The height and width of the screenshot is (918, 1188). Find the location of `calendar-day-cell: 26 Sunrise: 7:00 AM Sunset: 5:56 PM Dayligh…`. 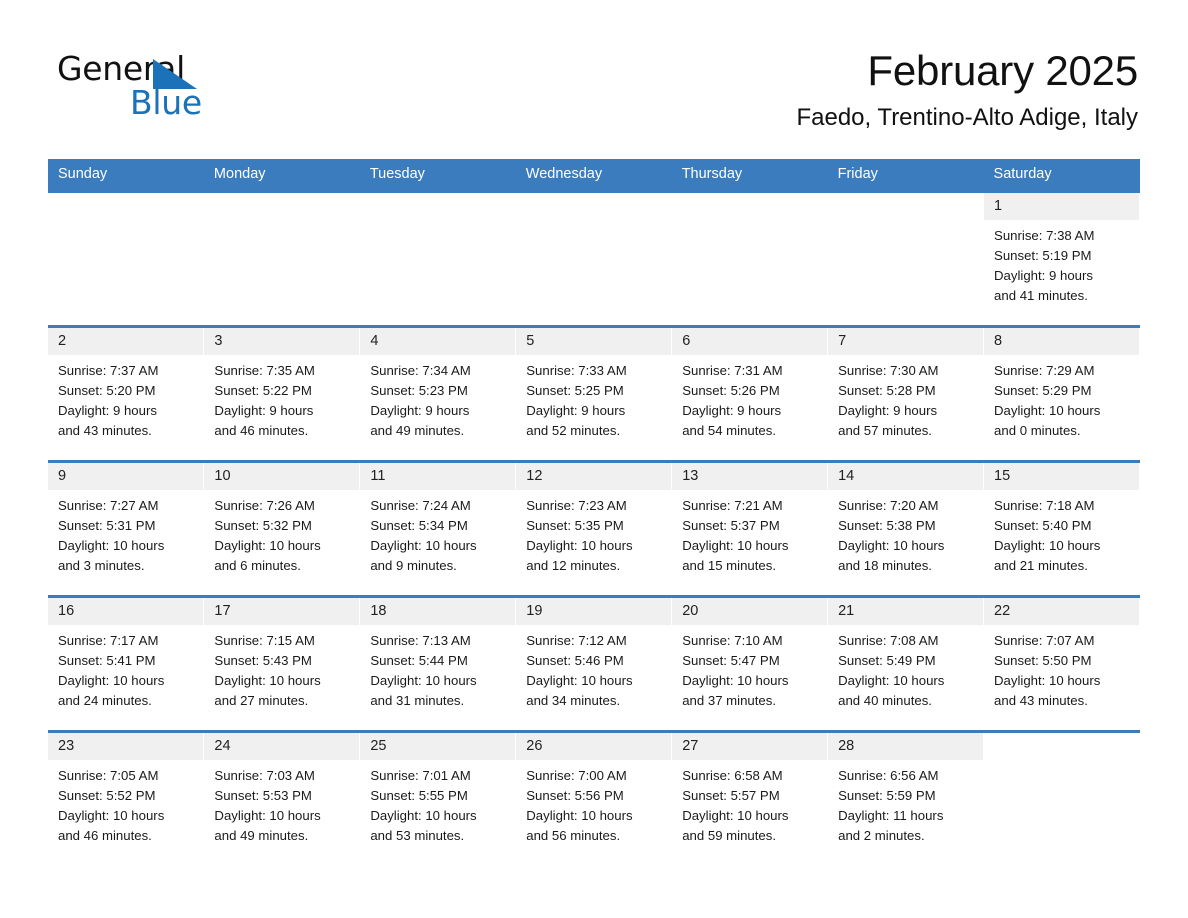

calendar-day-cell: 26 Sunrise: 7:00 AM Sunset: 5:56 PM Dayligh… is located at coordinates (594, 798).